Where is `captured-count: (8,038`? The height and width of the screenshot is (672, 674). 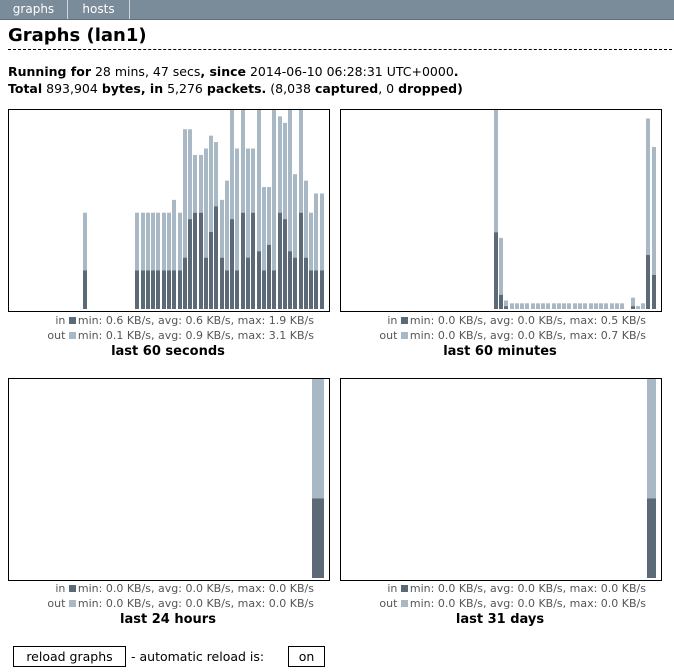 captured-count: (8,038 is located at coordinates (290, 88).